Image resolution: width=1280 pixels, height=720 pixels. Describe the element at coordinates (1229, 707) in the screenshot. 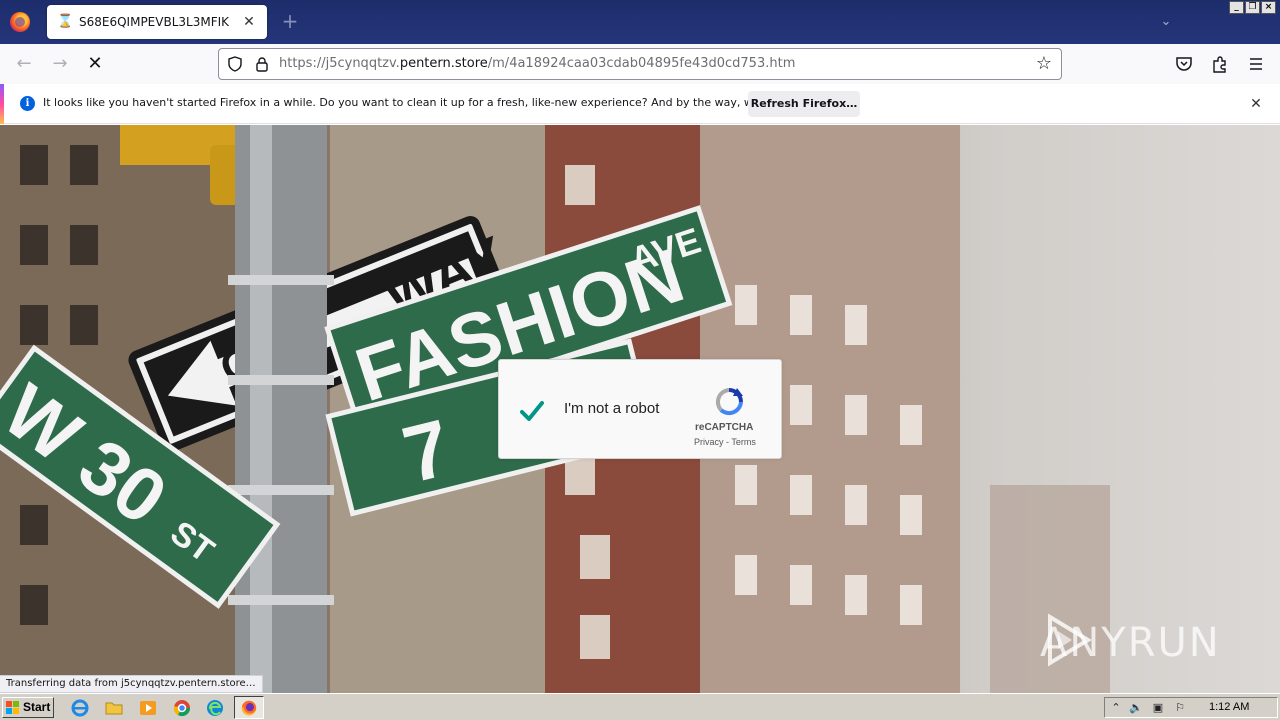

I see `taskbar-clock: 1:12 AM` at that location.